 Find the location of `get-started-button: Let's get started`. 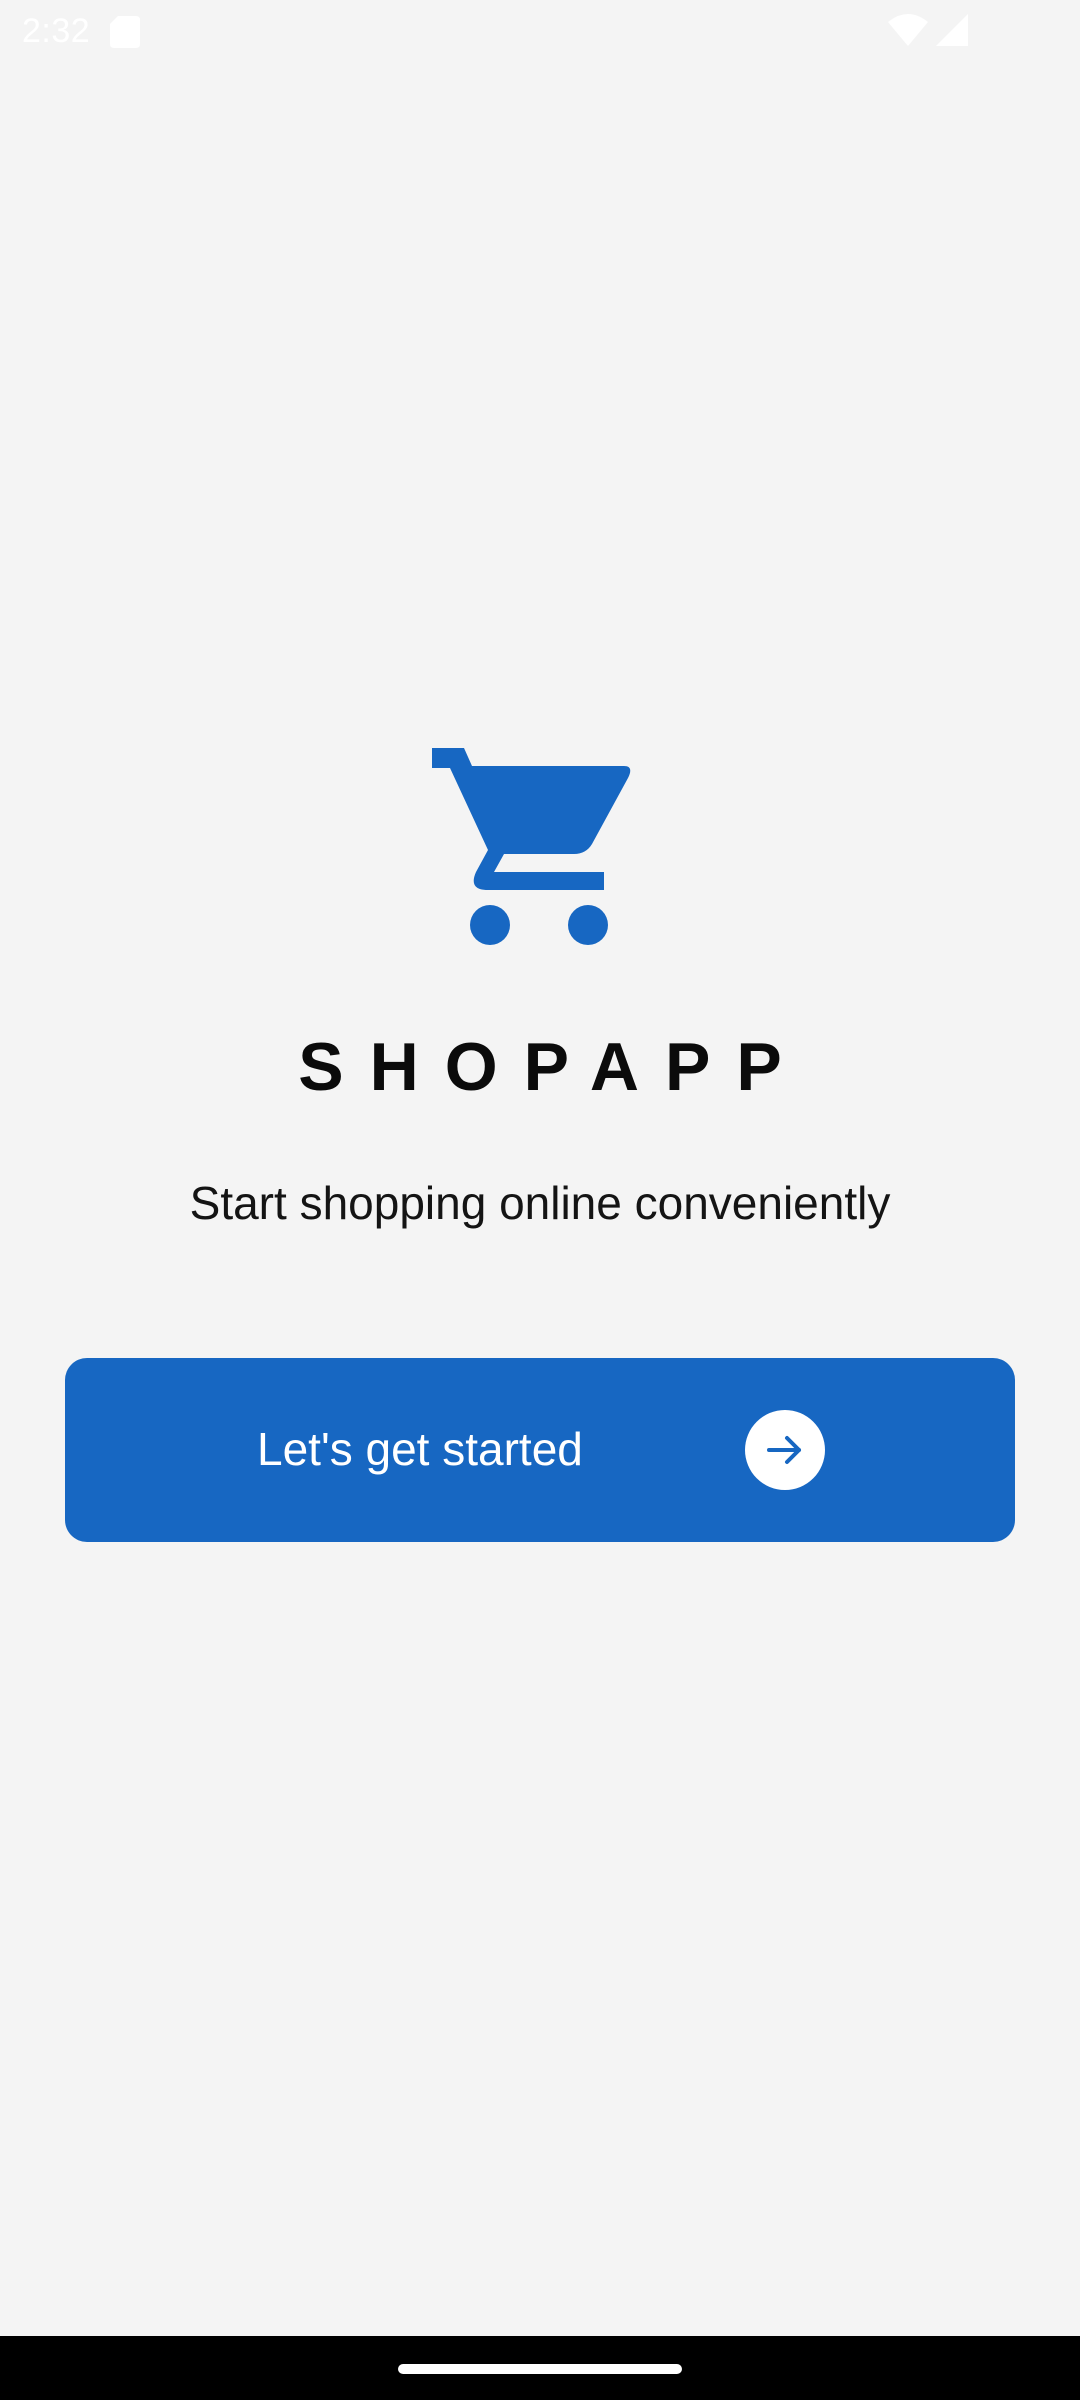

get-started-button: Let's get started is located at coordinates (540, 1450).